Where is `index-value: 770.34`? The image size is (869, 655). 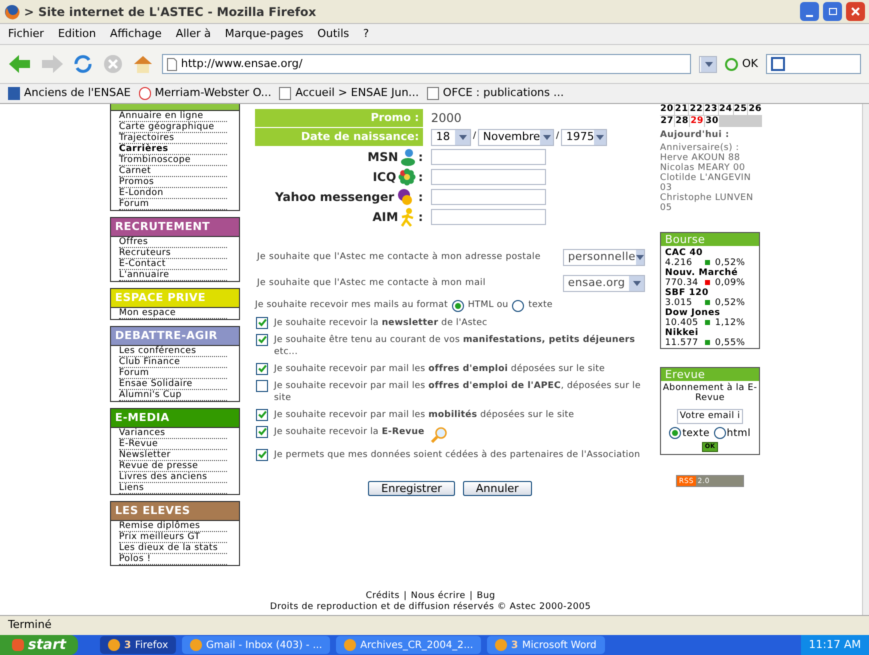 index-value: 770.34 is located at coordinates (682, 283).